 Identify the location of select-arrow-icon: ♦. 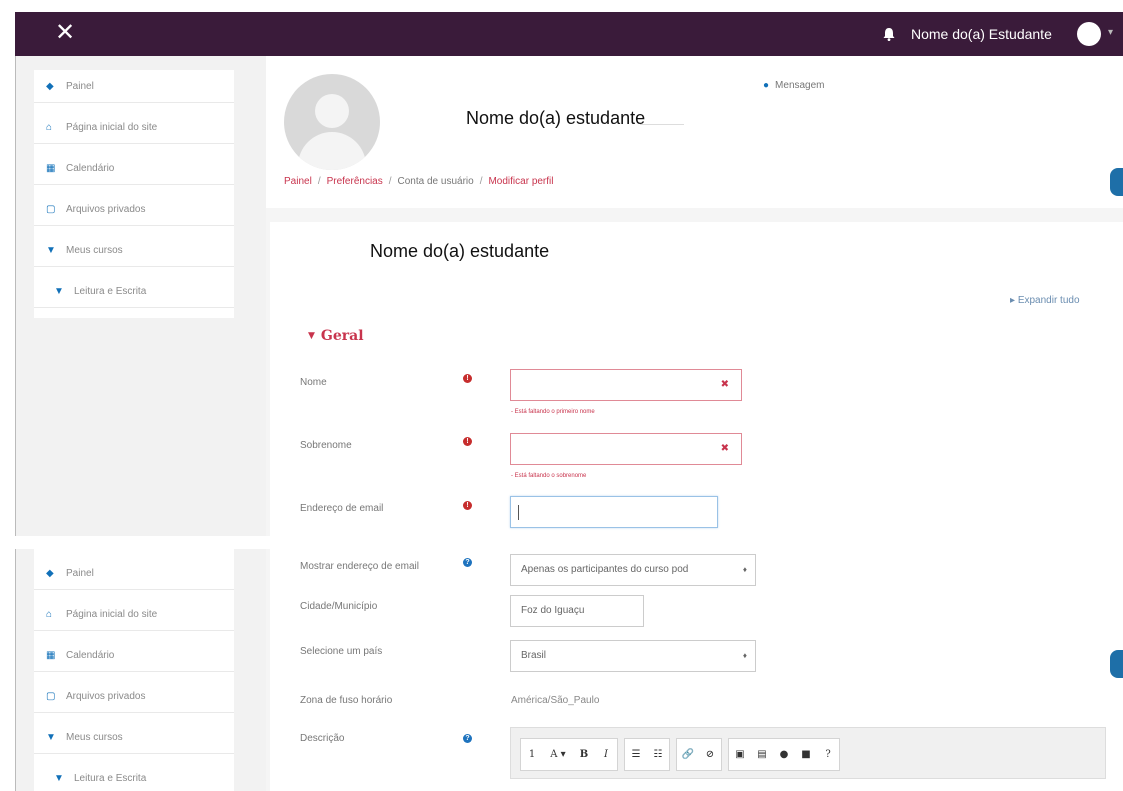
(744, 569).